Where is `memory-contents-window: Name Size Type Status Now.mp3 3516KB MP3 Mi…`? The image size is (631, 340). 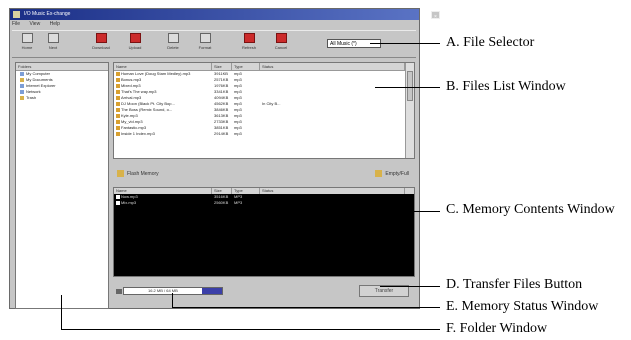 memory-contents-window: Name Size Type Status Now.mp3 3516KB MP3 Mi… is located at coordinates (264, 232).